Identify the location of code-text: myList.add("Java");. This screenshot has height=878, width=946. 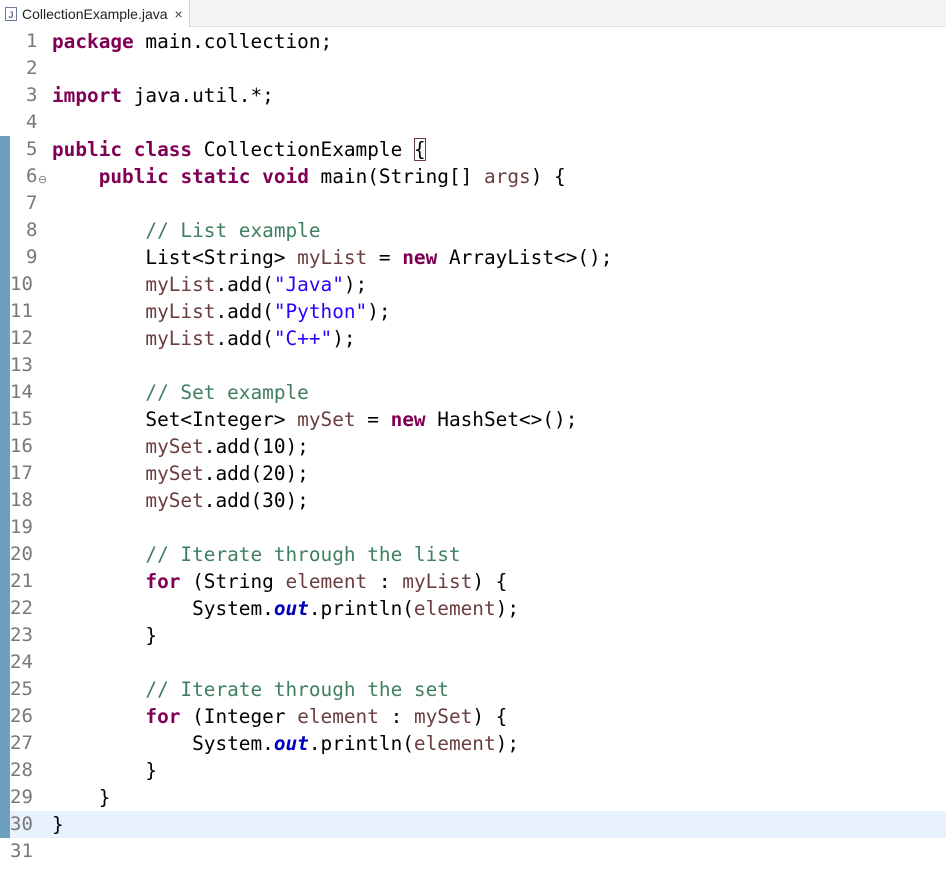
(209, 284).